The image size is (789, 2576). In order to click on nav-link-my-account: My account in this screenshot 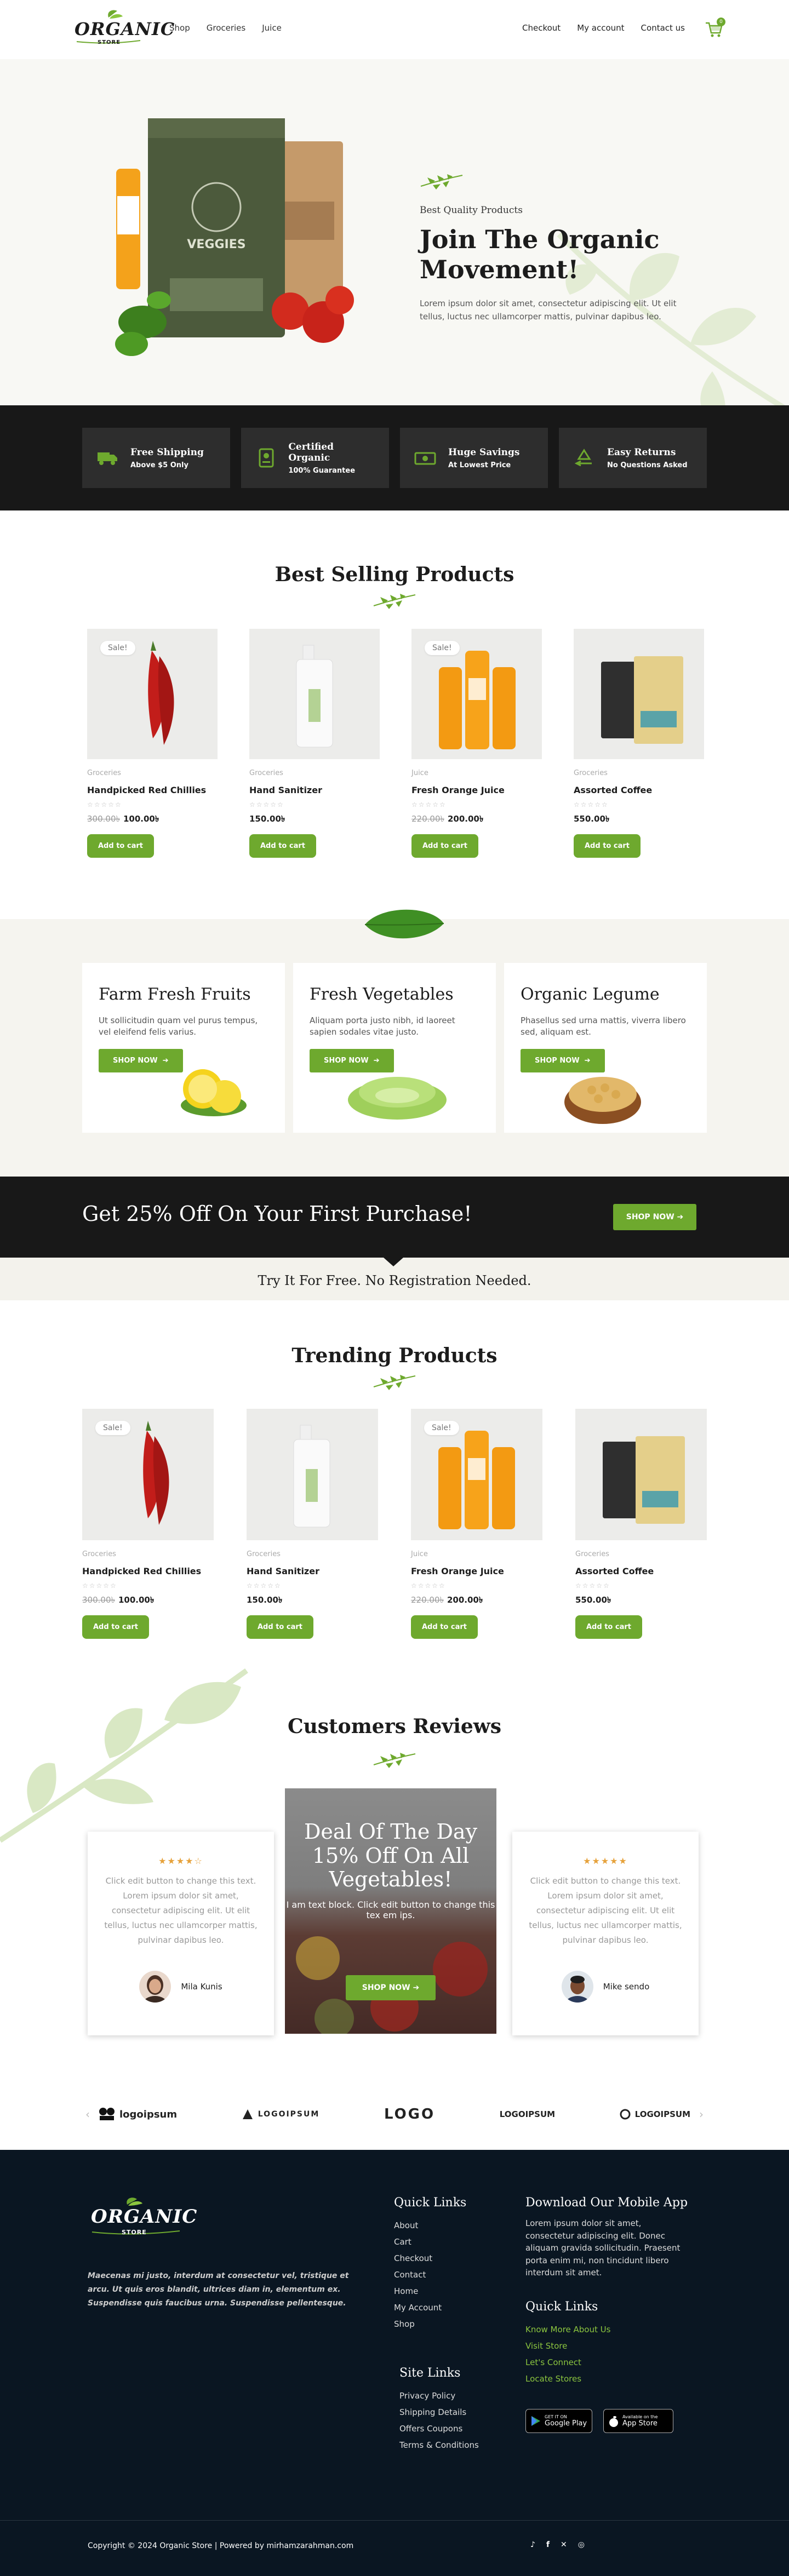, I will do `click(601, 28)`.